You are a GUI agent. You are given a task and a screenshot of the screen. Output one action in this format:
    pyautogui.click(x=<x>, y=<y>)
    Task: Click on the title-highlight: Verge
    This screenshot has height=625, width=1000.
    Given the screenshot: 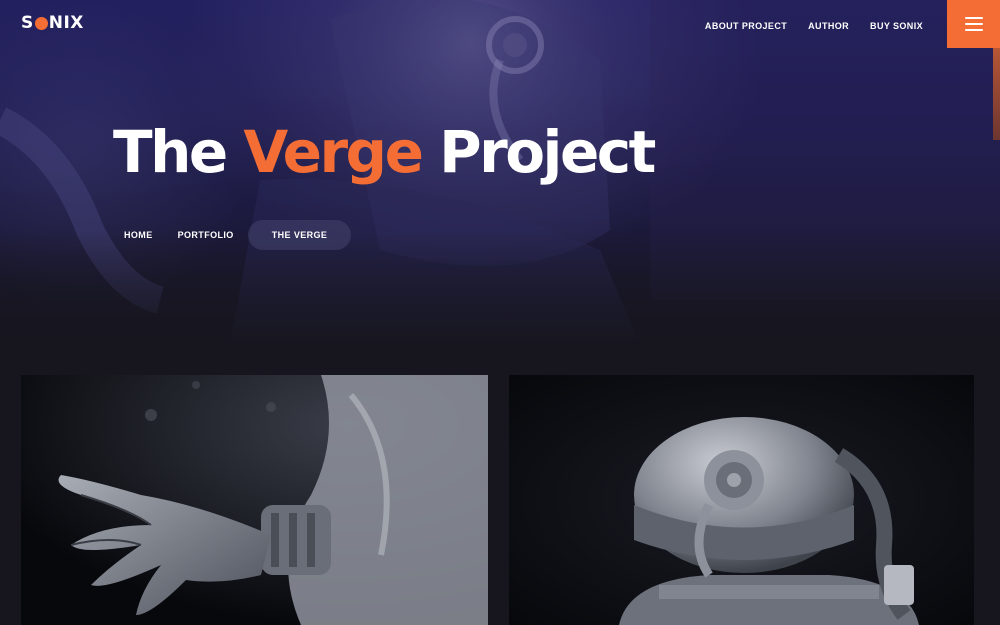 What is the action you would take?
    pyautogui.click(x=333, y=152)
    